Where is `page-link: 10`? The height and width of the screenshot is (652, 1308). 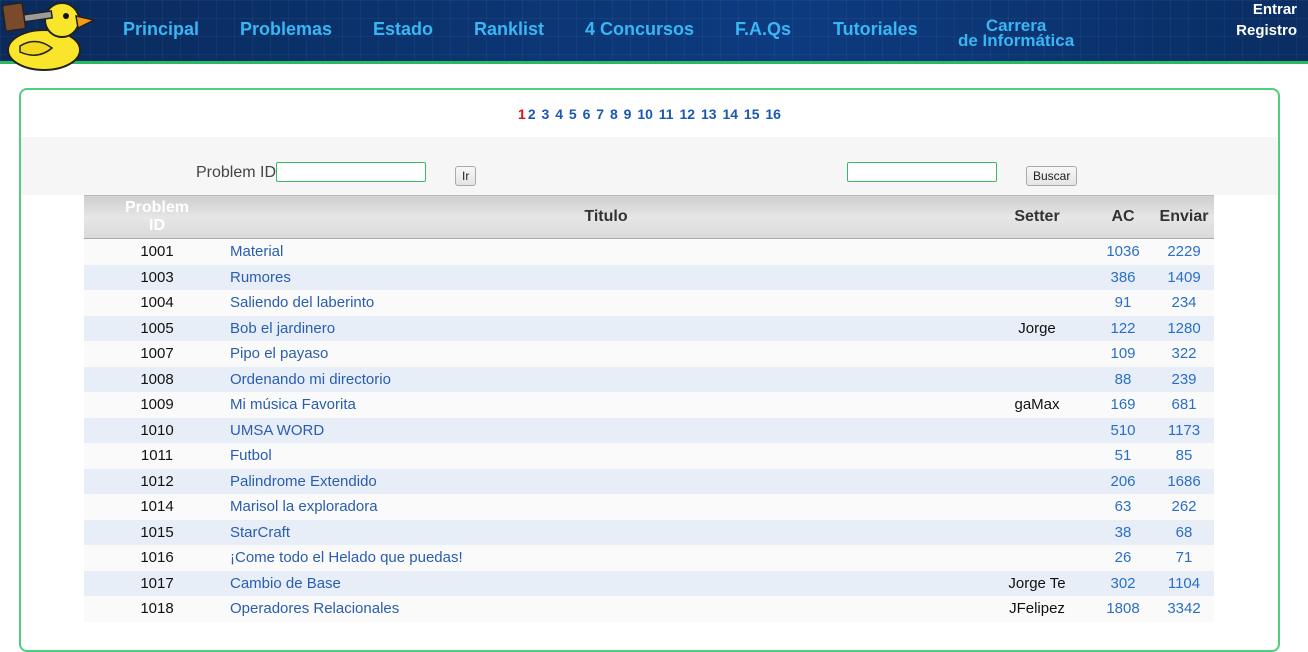 page-link: 10 is located at coordinates (645, 114).